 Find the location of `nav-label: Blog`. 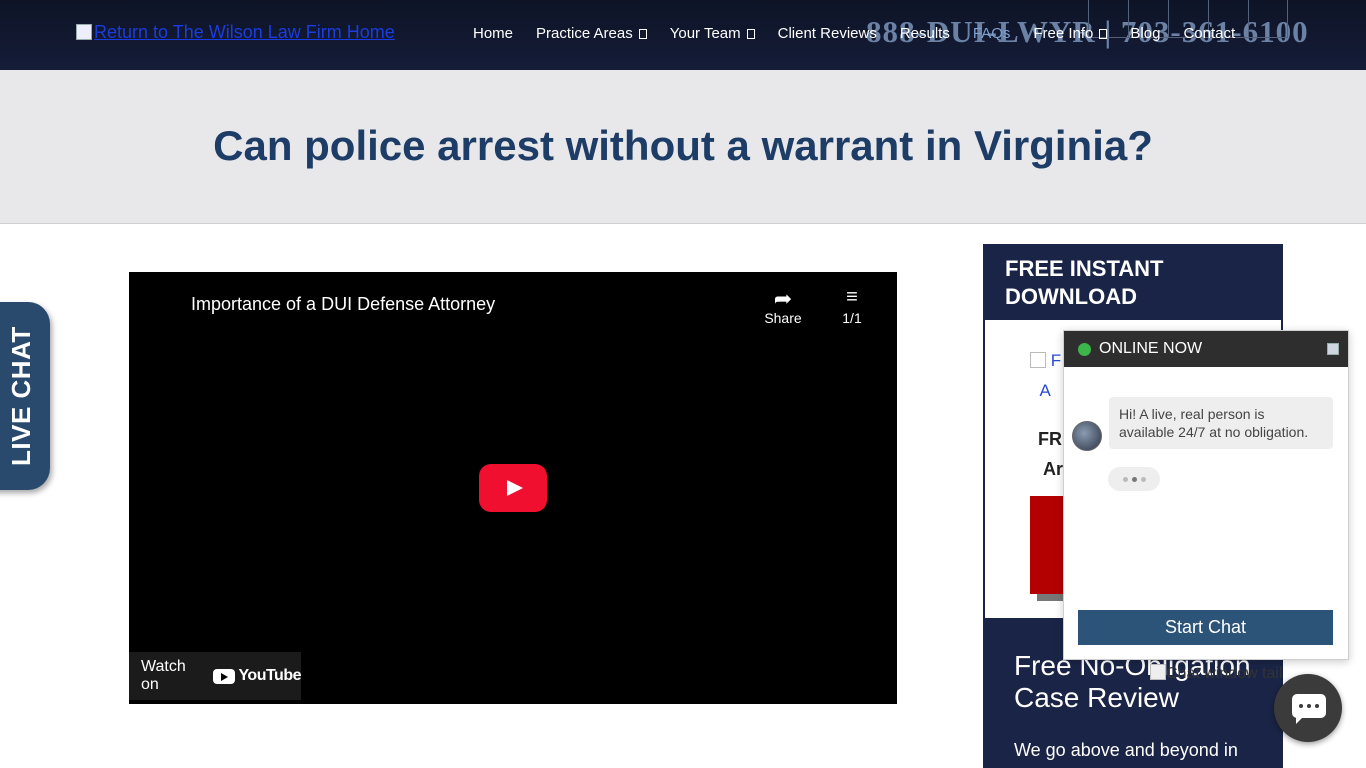

nav-label: Blog is located at coordinates (1145, 33).